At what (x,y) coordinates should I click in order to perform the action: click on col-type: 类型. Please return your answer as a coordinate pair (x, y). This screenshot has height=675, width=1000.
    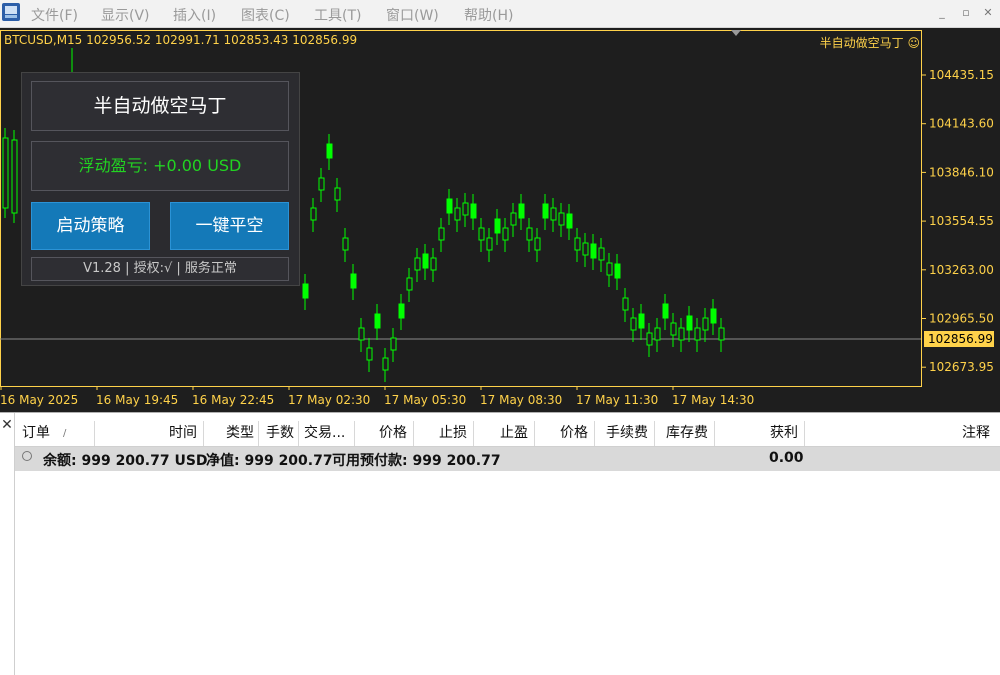
    Looking at the image, I should click on (231, 433).